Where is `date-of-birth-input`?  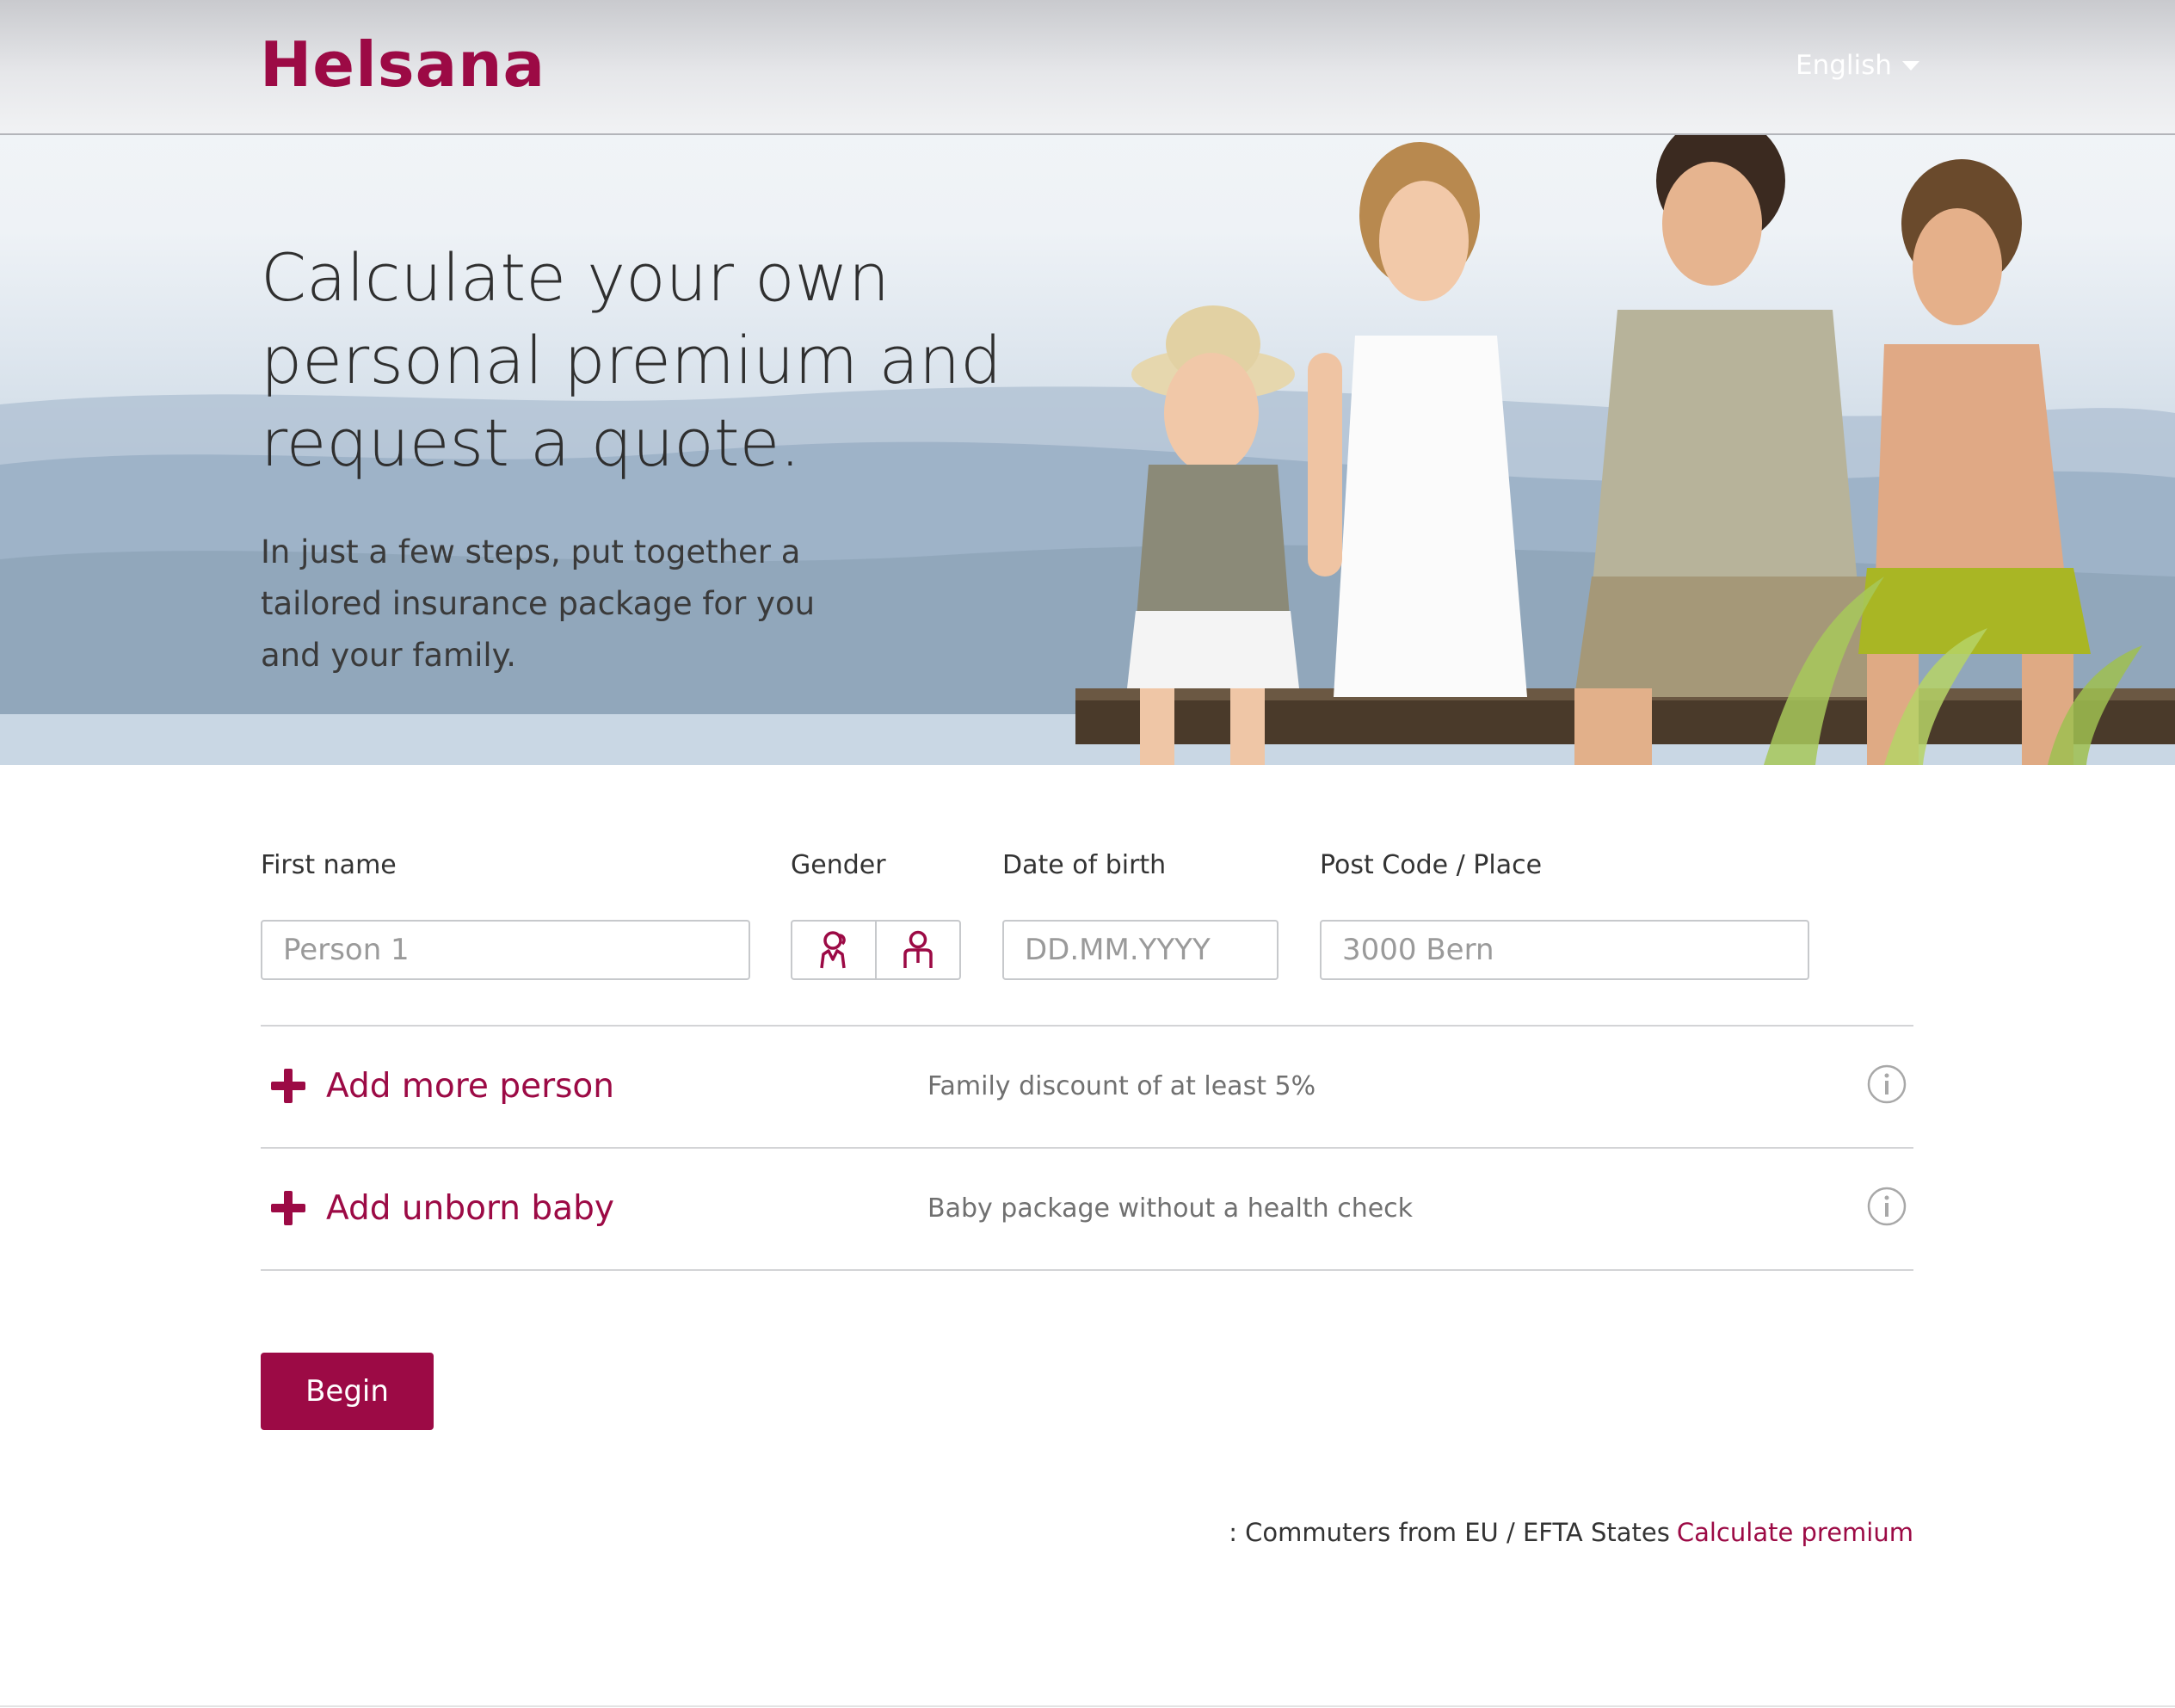
date-of-birth-input is located at coordinates (1140, 950).